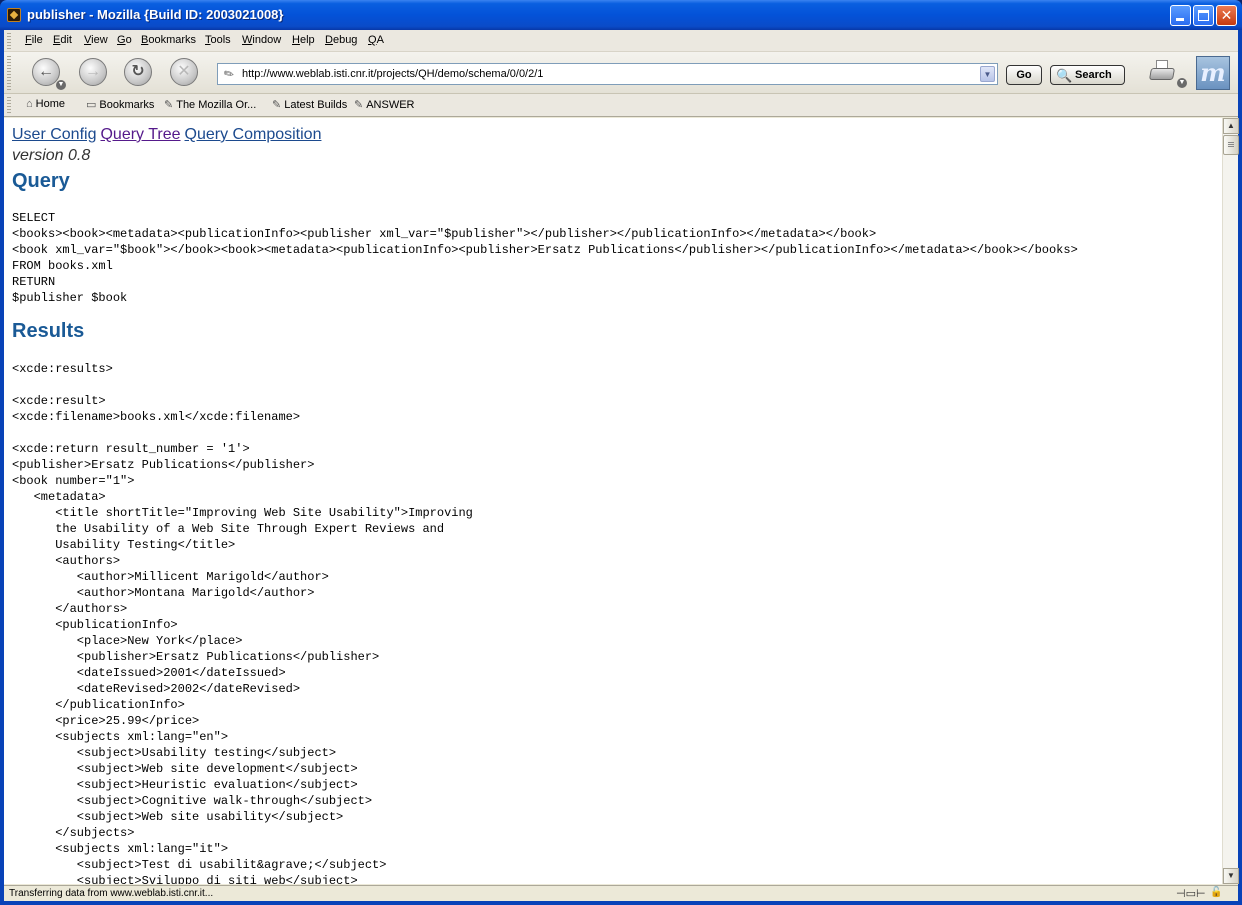 Image resolution: width=1242 pixels, height=905 pixels. What do you see at coordinates (91, 105) in the screenshot?
I see `folder-icon: ▭` at bounding box center [91, 105].